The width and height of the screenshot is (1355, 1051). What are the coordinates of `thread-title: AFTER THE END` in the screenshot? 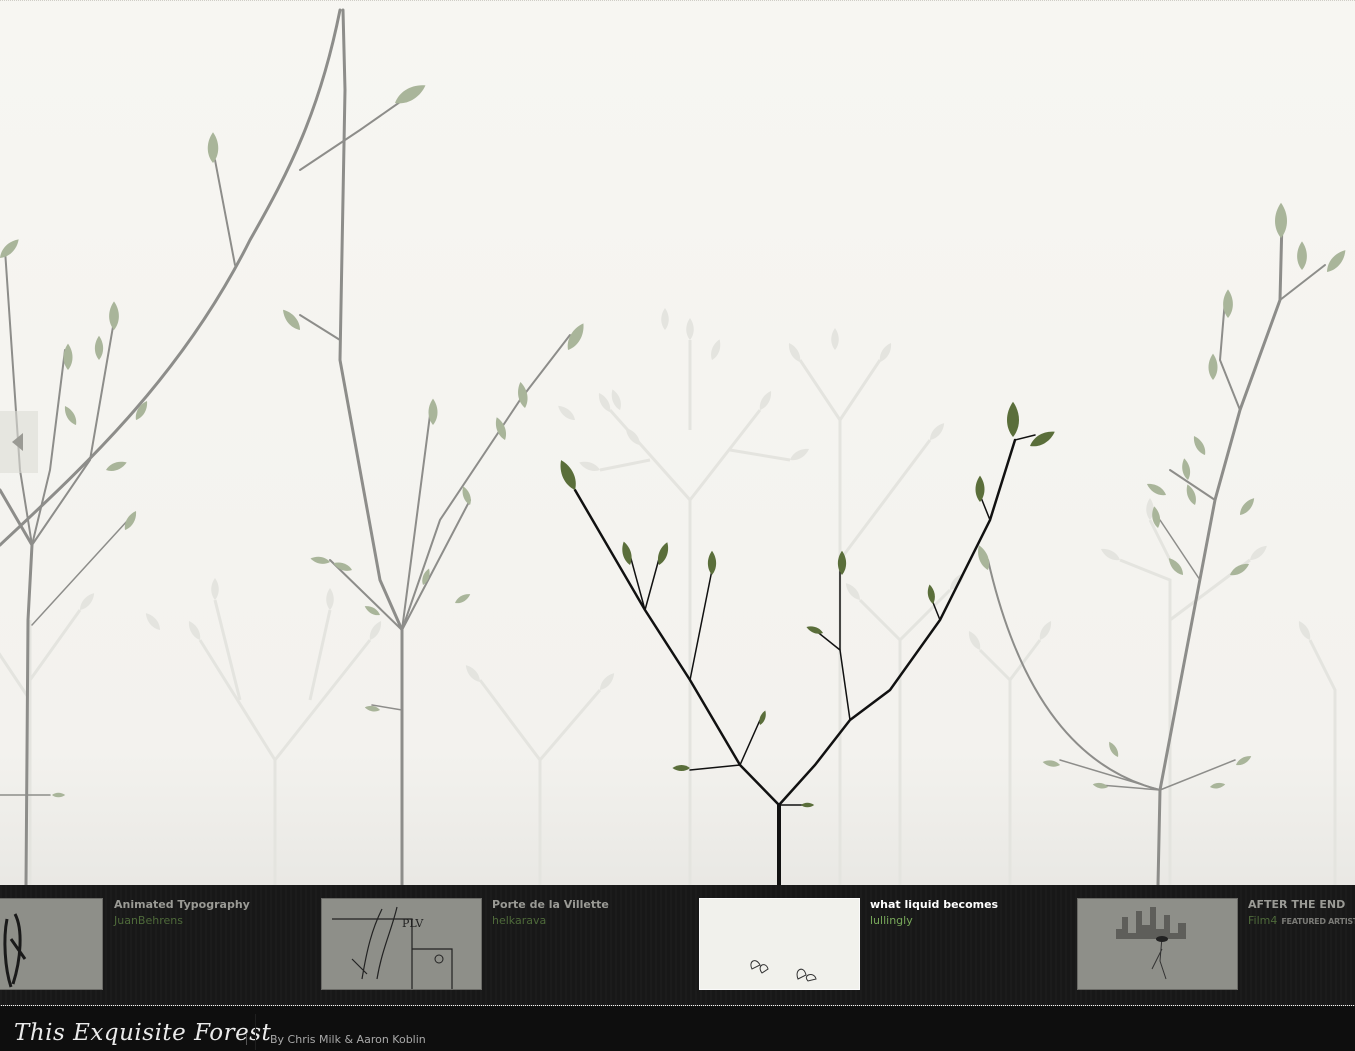 It's located at (1301, 905).